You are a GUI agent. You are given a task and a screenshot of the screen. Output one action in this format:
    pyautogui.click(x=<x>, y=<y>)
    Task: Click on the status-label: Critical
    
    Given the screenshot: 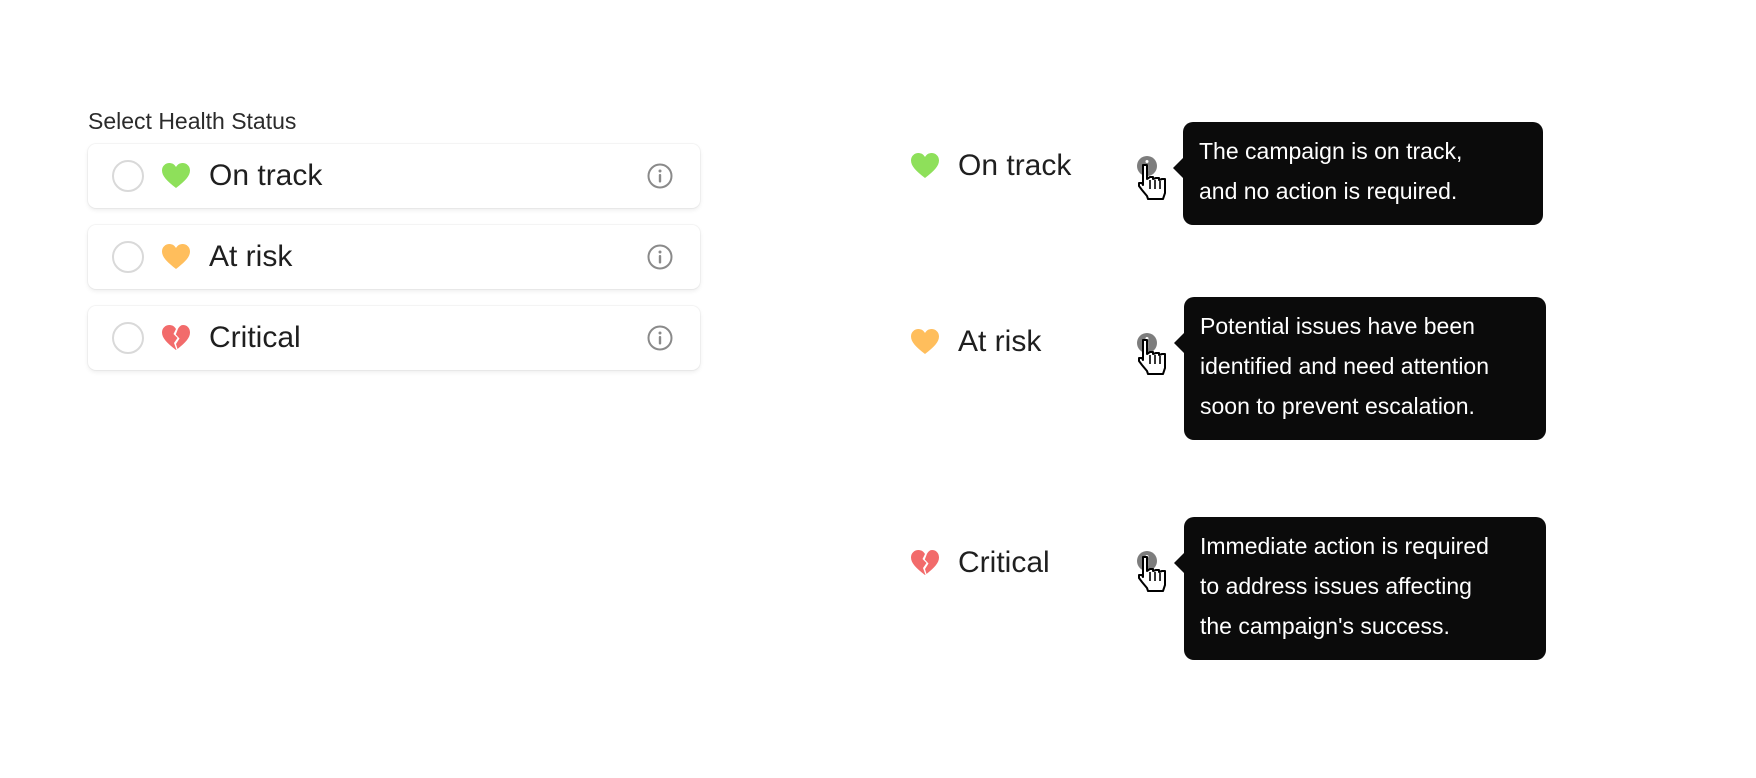 What is the action you would take?
    pyautogui.click(x=1004, y=562)
    